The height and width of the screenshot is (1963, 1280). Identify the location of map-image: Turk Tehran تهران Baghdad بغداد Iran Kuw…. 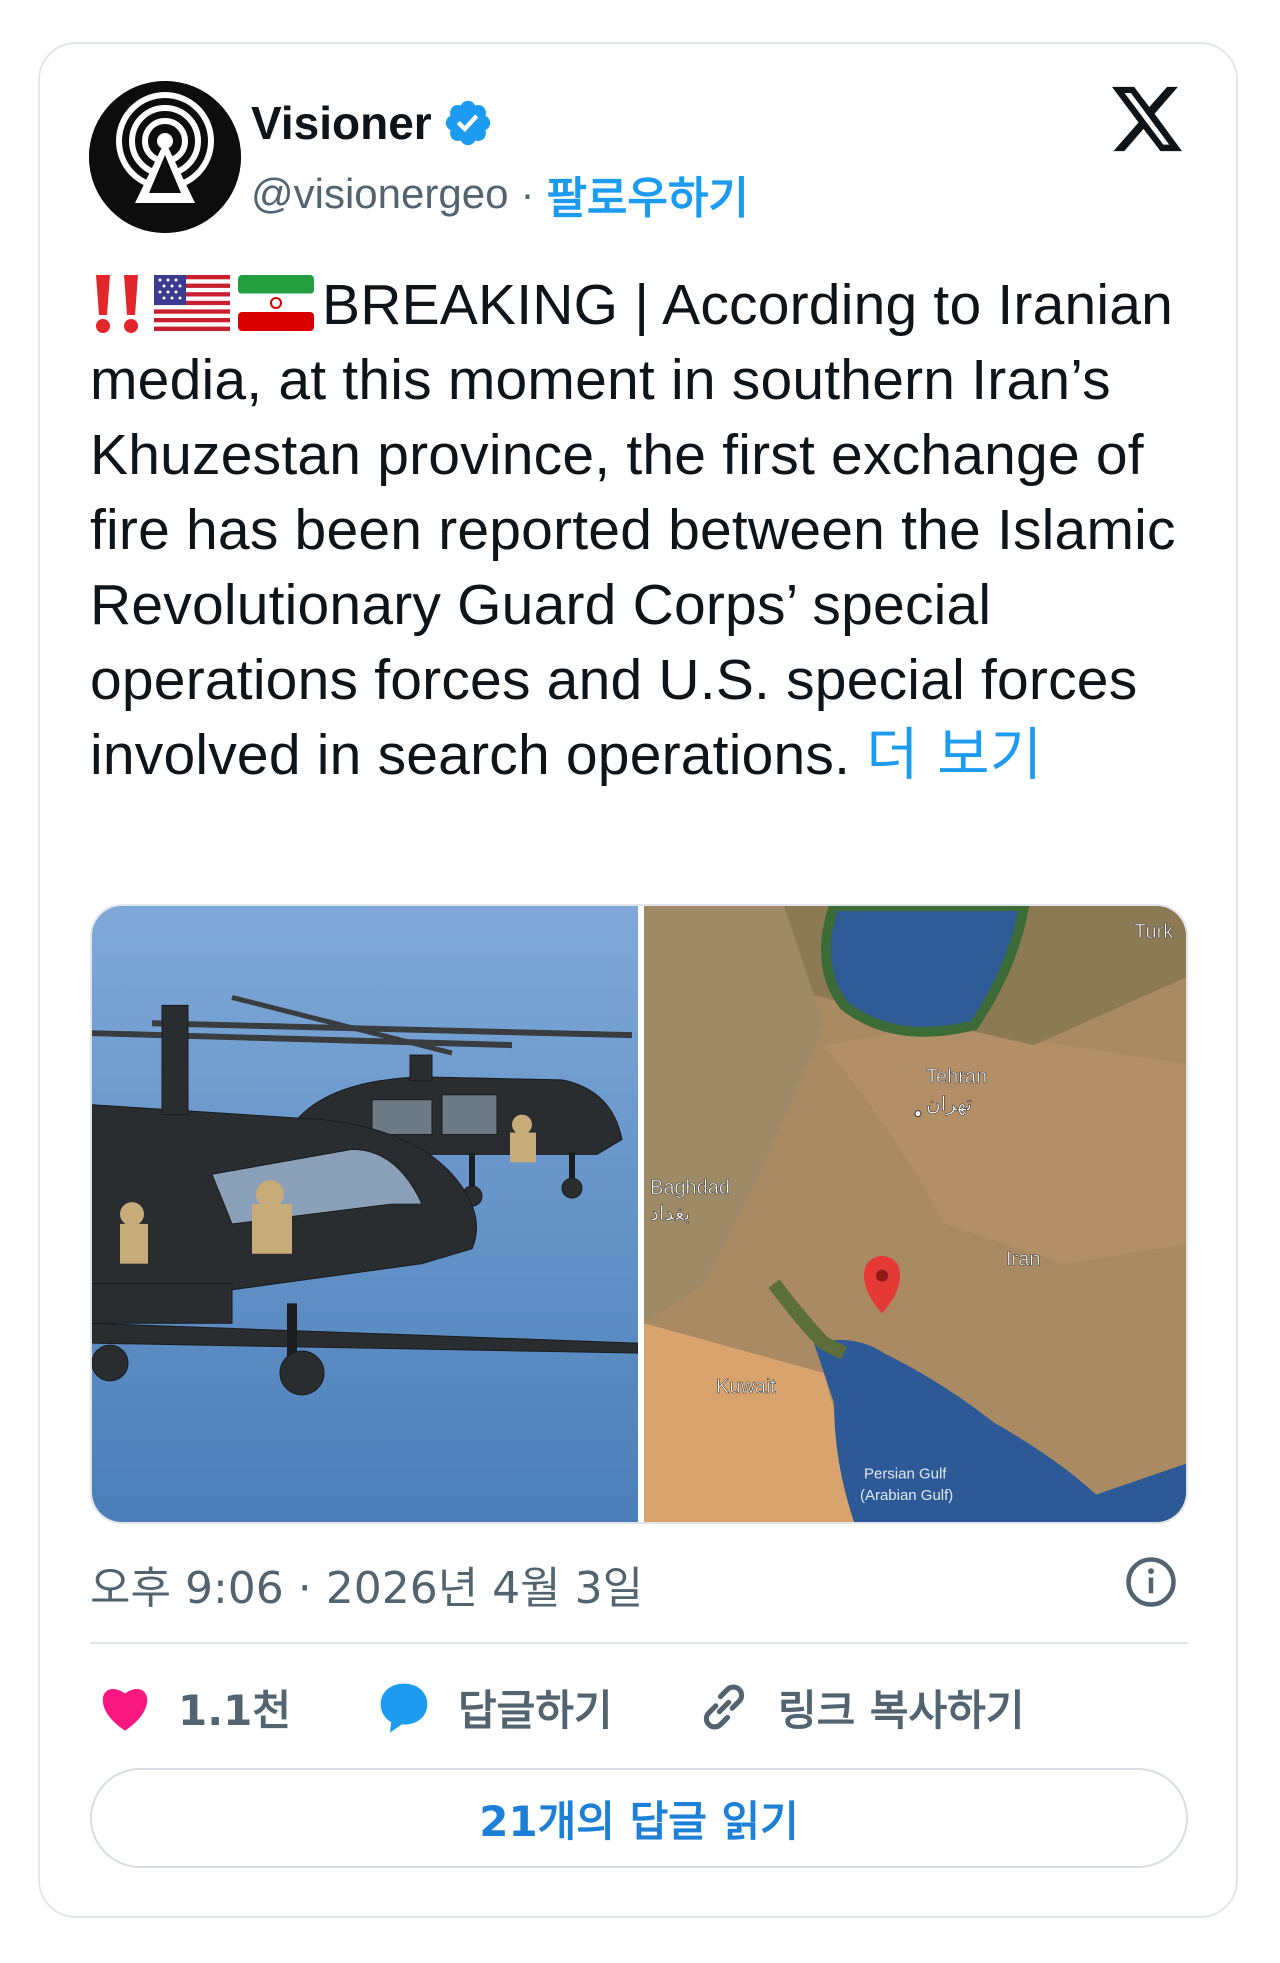
(916, 1214).